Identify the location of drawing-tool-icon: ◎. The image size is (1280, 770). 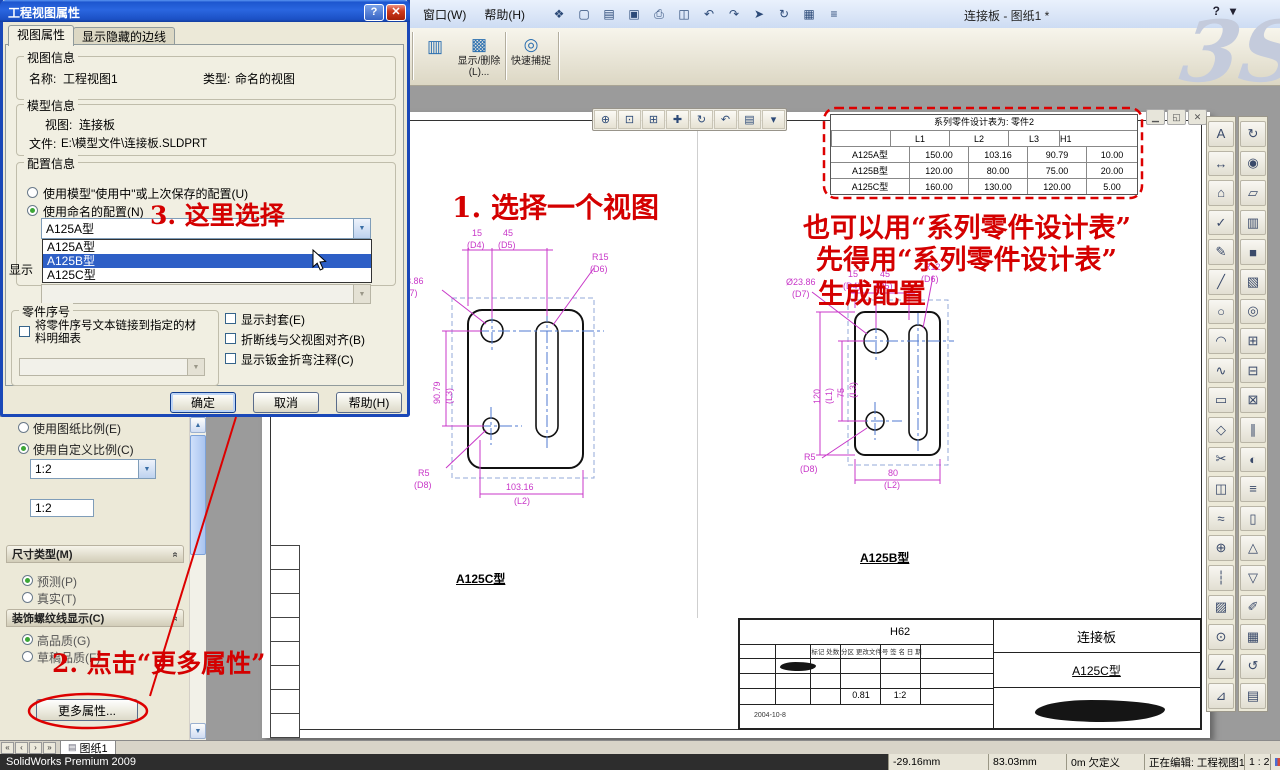
(1253, 311).